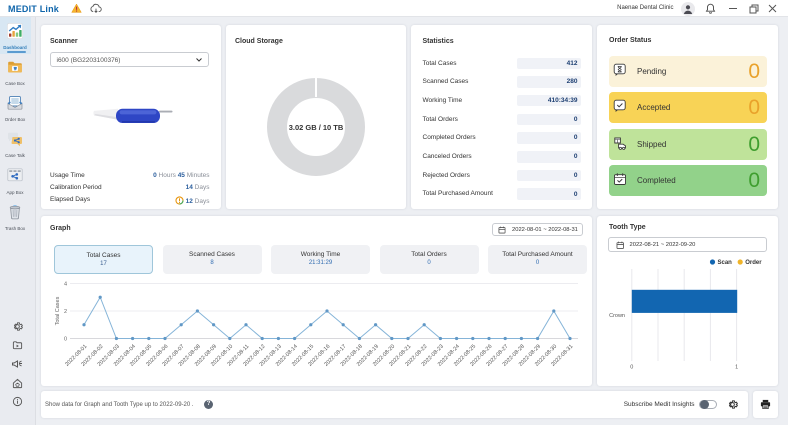 Image resolution: width=788 pixels, height=425 pixels. I want to click on svg-text: 4, so click(65, 285).